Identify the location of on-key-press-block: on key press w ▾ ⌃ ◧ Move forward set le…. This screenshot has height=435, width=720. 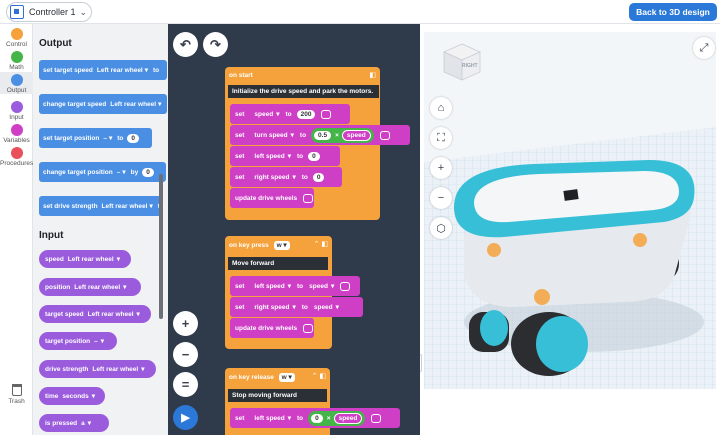
(294, 292).